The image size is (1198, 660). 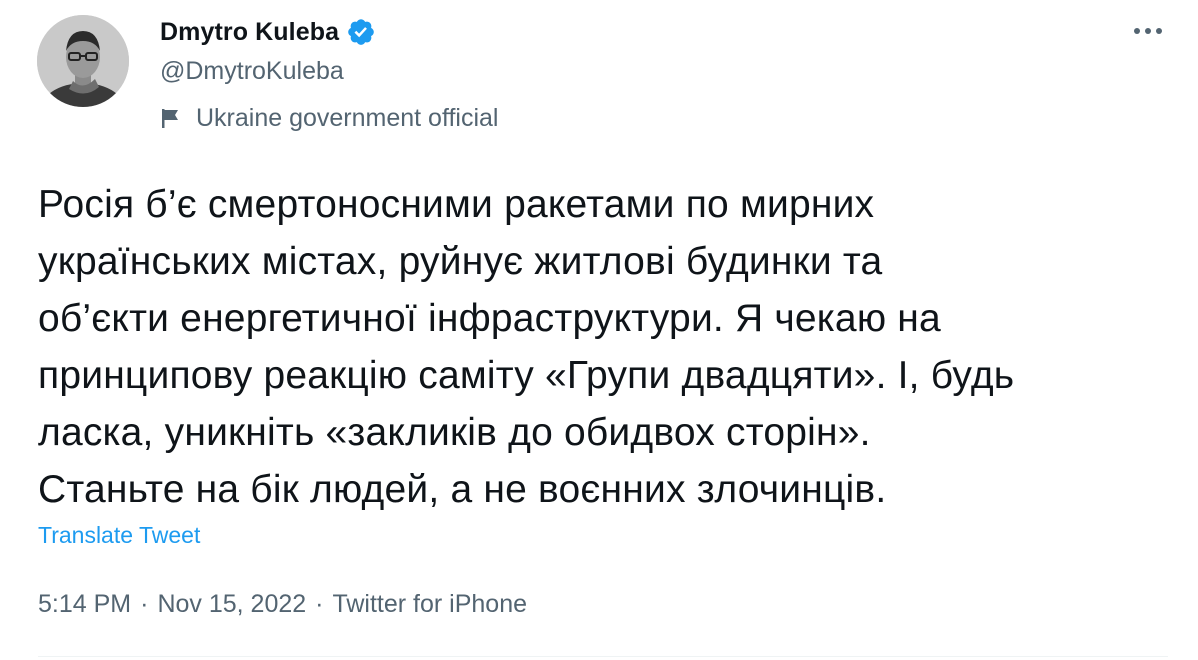 I want to click on author-handle: @DmytroKuleba, so click(x=268, y=74).